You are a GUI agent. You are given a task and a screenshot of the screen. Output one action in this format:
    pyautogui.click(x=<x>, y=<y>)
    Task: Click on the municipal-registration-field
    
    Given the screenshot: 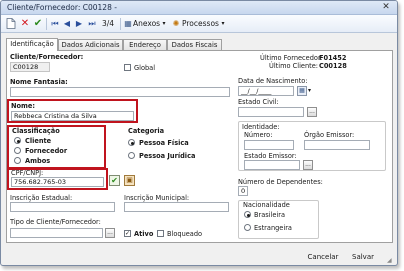 What is the action you would take?
    pyautogui.click(x=176, y=207)
    